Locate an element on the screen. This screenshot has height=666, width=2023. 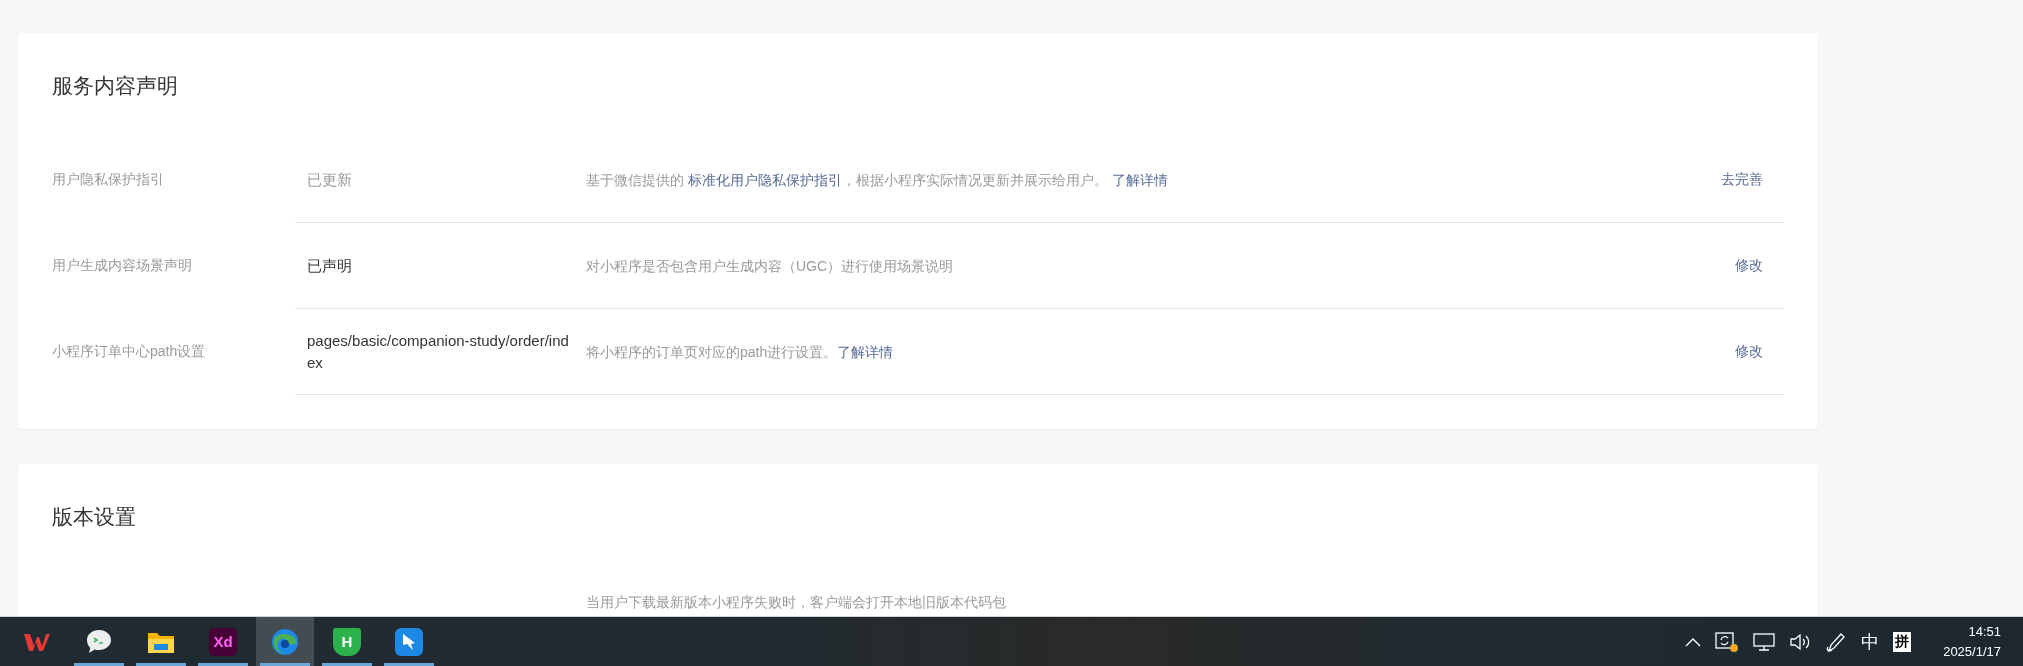
row-description: 将小程序的订单页对应的path进行设置。了解详情 is located at coordinates (740, 352).